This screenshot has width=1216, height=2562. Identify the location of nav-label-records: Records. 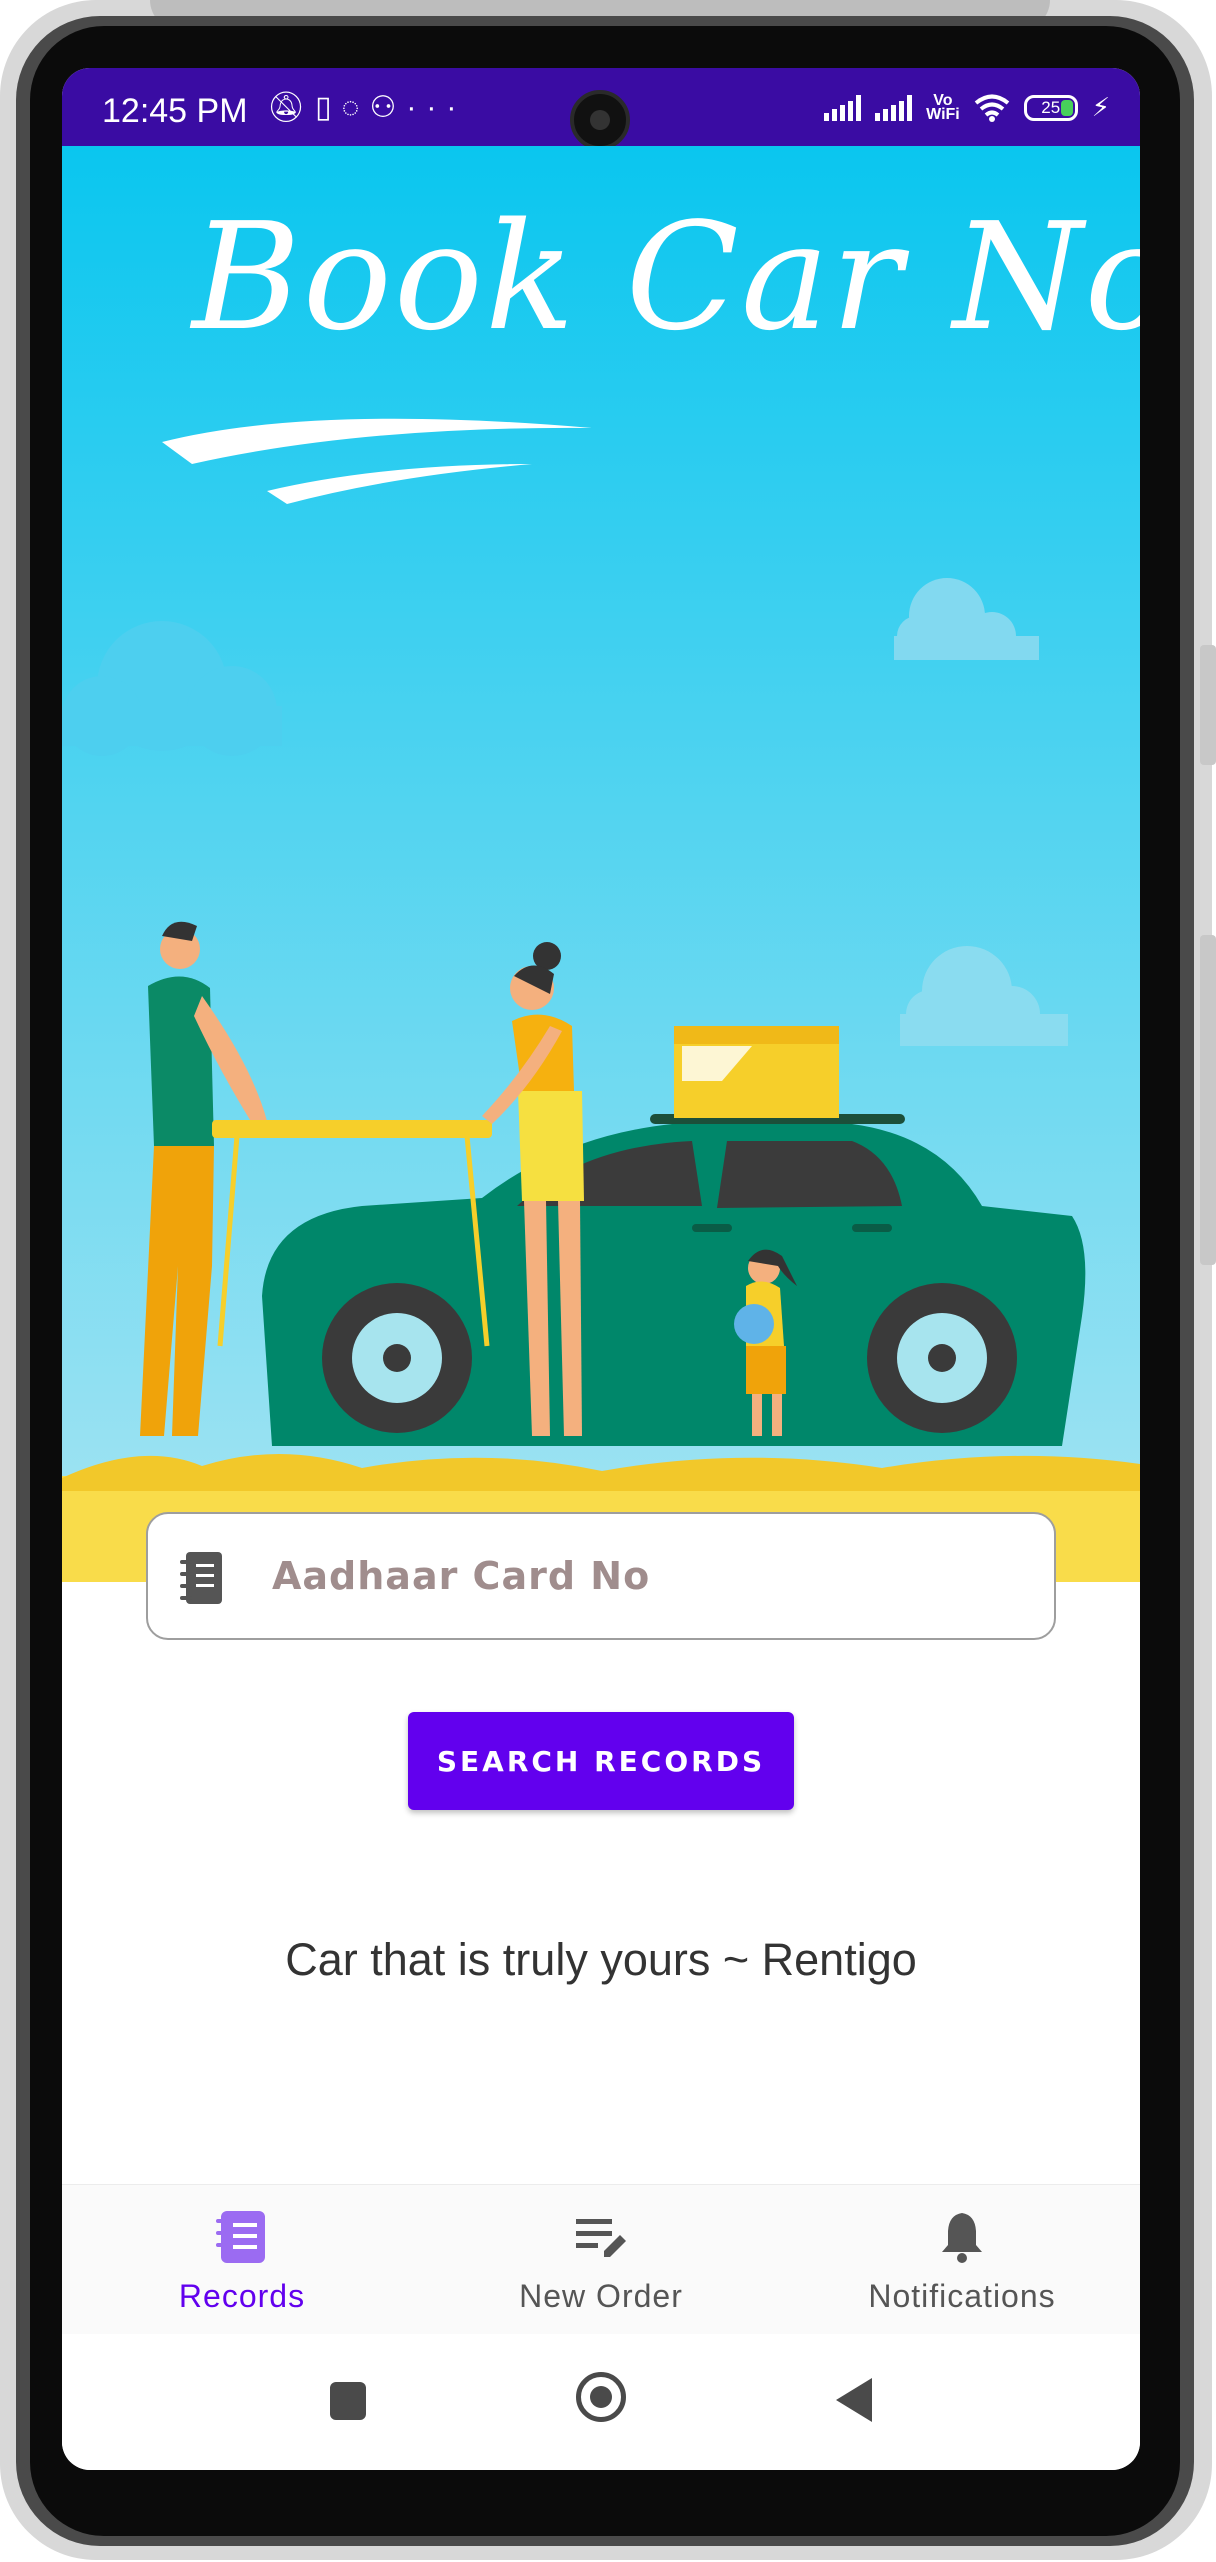
(242, 2296).